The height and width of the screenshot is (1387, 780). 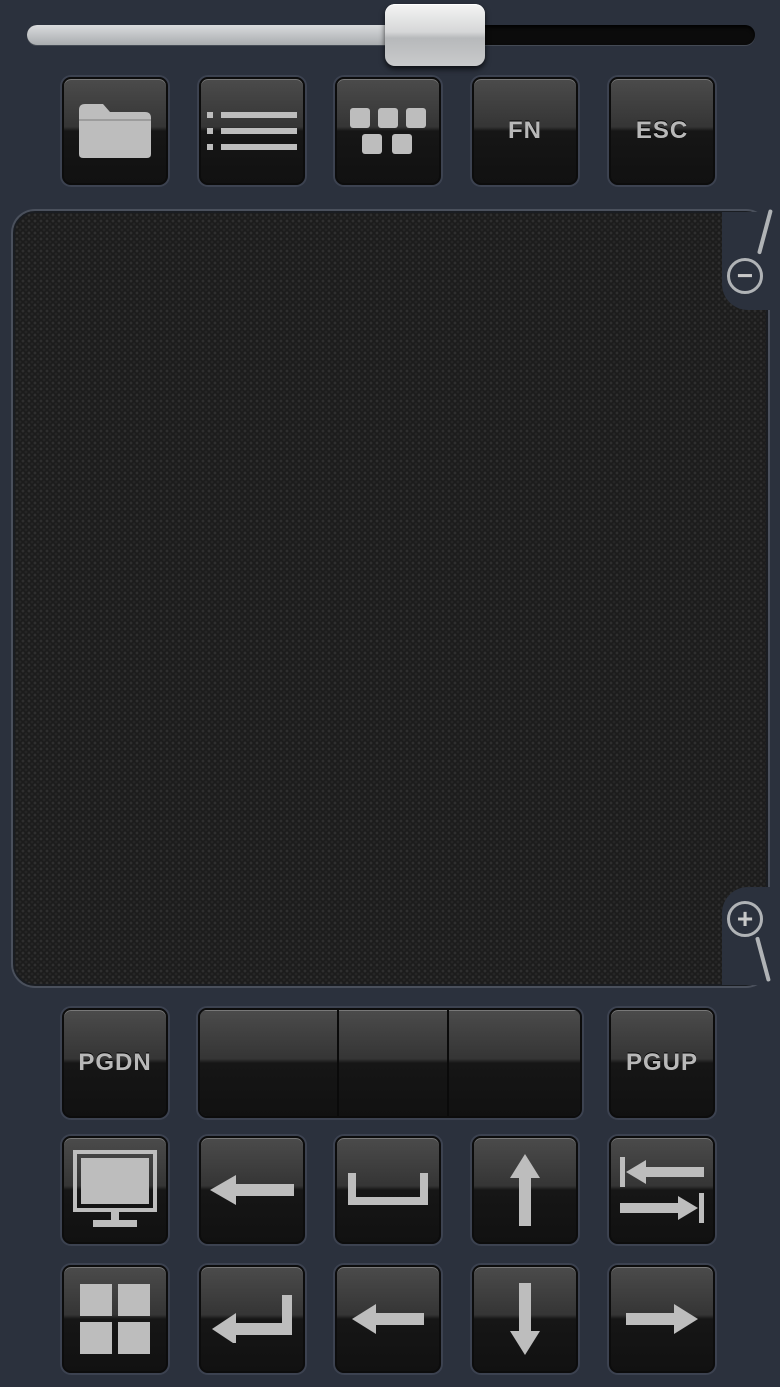 I want to click on esc-label: ESC, so click(x=662, y=130).